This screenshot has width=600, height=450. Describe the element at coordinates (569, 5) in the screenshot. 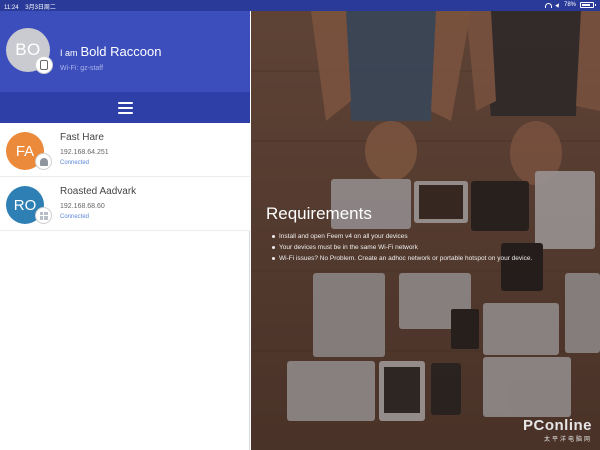

I see `battery-percent: 78%` at that location.